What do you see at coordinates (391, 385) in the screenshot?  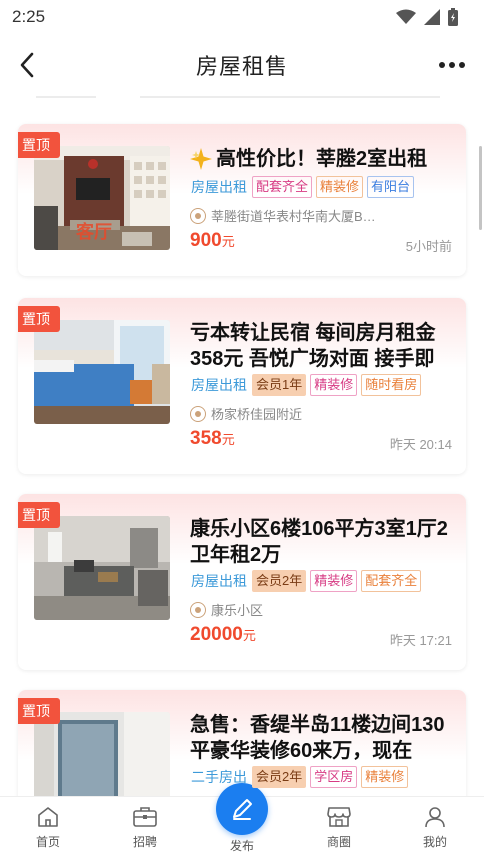 I see `tag: 随时看房` at bounding box center [391, 385].